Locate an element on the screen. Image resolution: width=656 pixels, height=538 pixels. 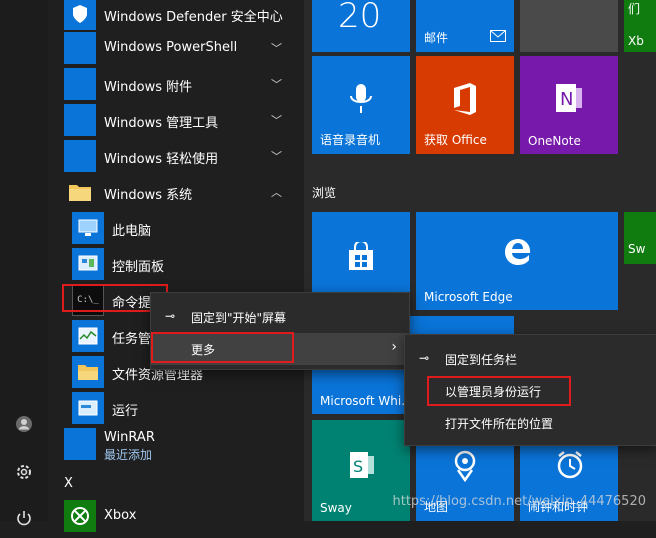
app-label: Windows PowerShell is located at coordinates (171, 47).